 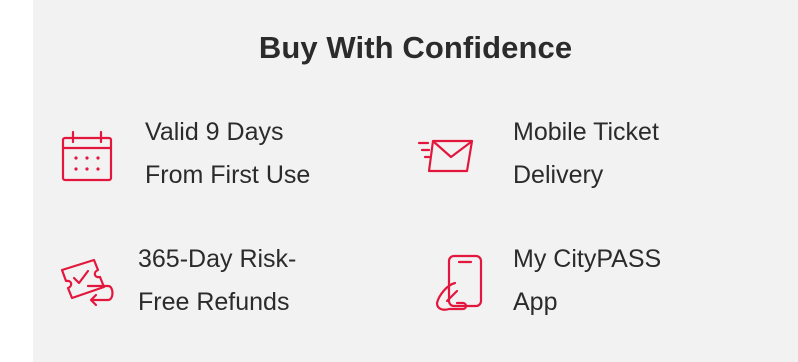 I want to click on feature-line-1: My CityPASS, so click(x=587, y=259).